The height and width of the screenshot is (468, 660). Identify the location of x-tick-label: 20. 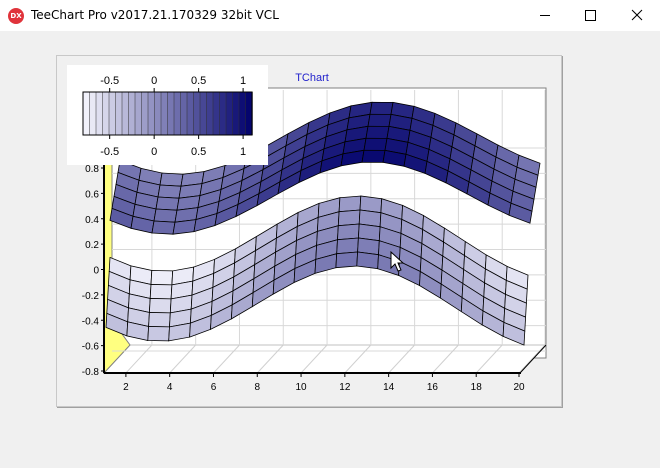
(519, 387).